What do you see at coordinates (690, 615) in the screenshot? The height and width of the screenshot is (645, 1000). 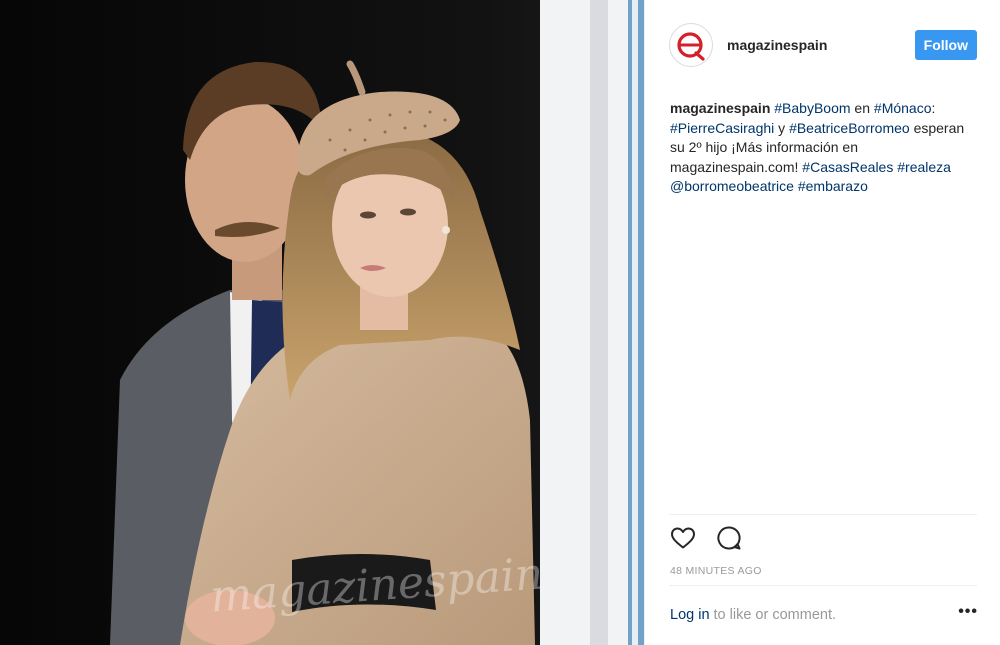 I see `login-link: Log in` at bounding box center [690, 615].